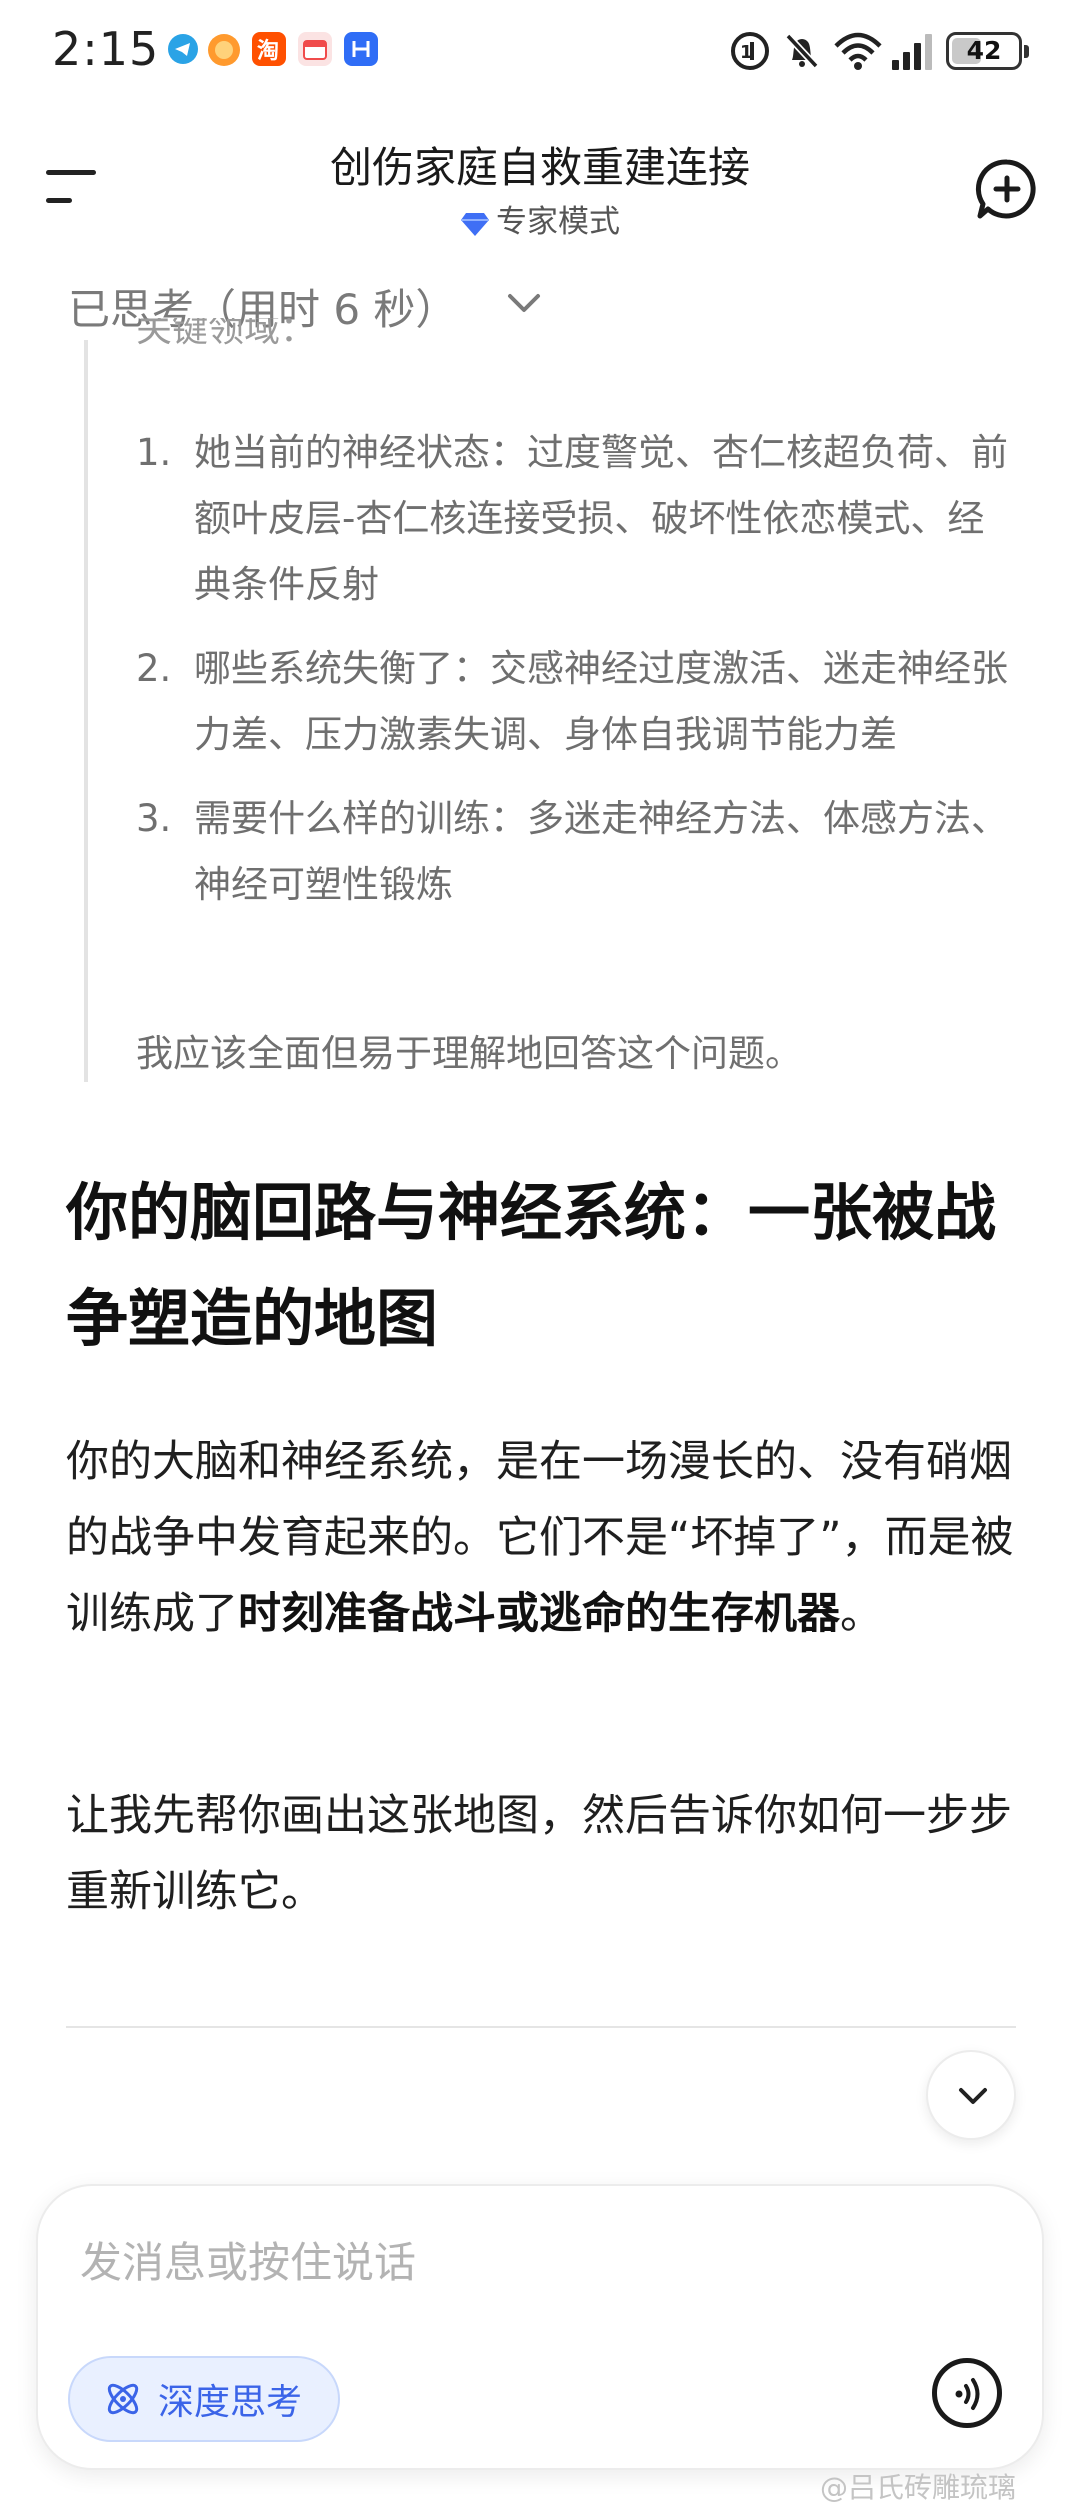 The image size is (1080, 2504). I want to click on voice-wave-icon, so click(967, 2394).